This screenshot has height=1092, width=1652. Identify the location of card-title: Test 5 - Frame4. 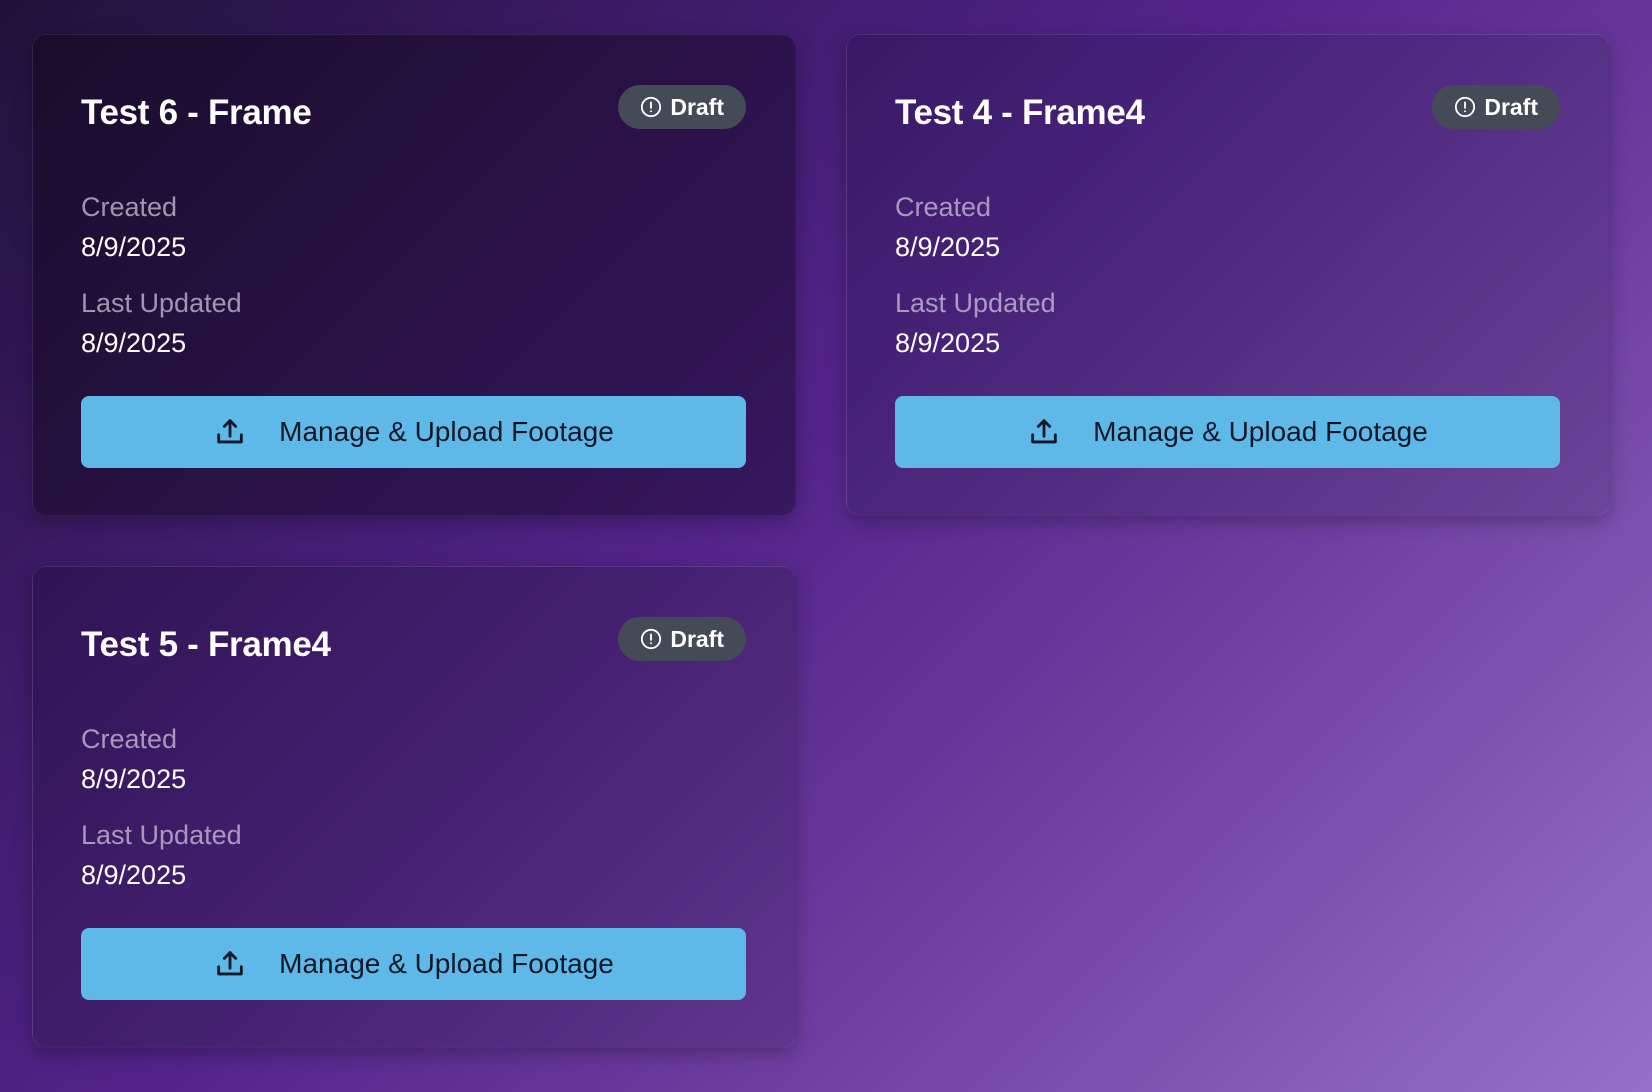
(206, 644).